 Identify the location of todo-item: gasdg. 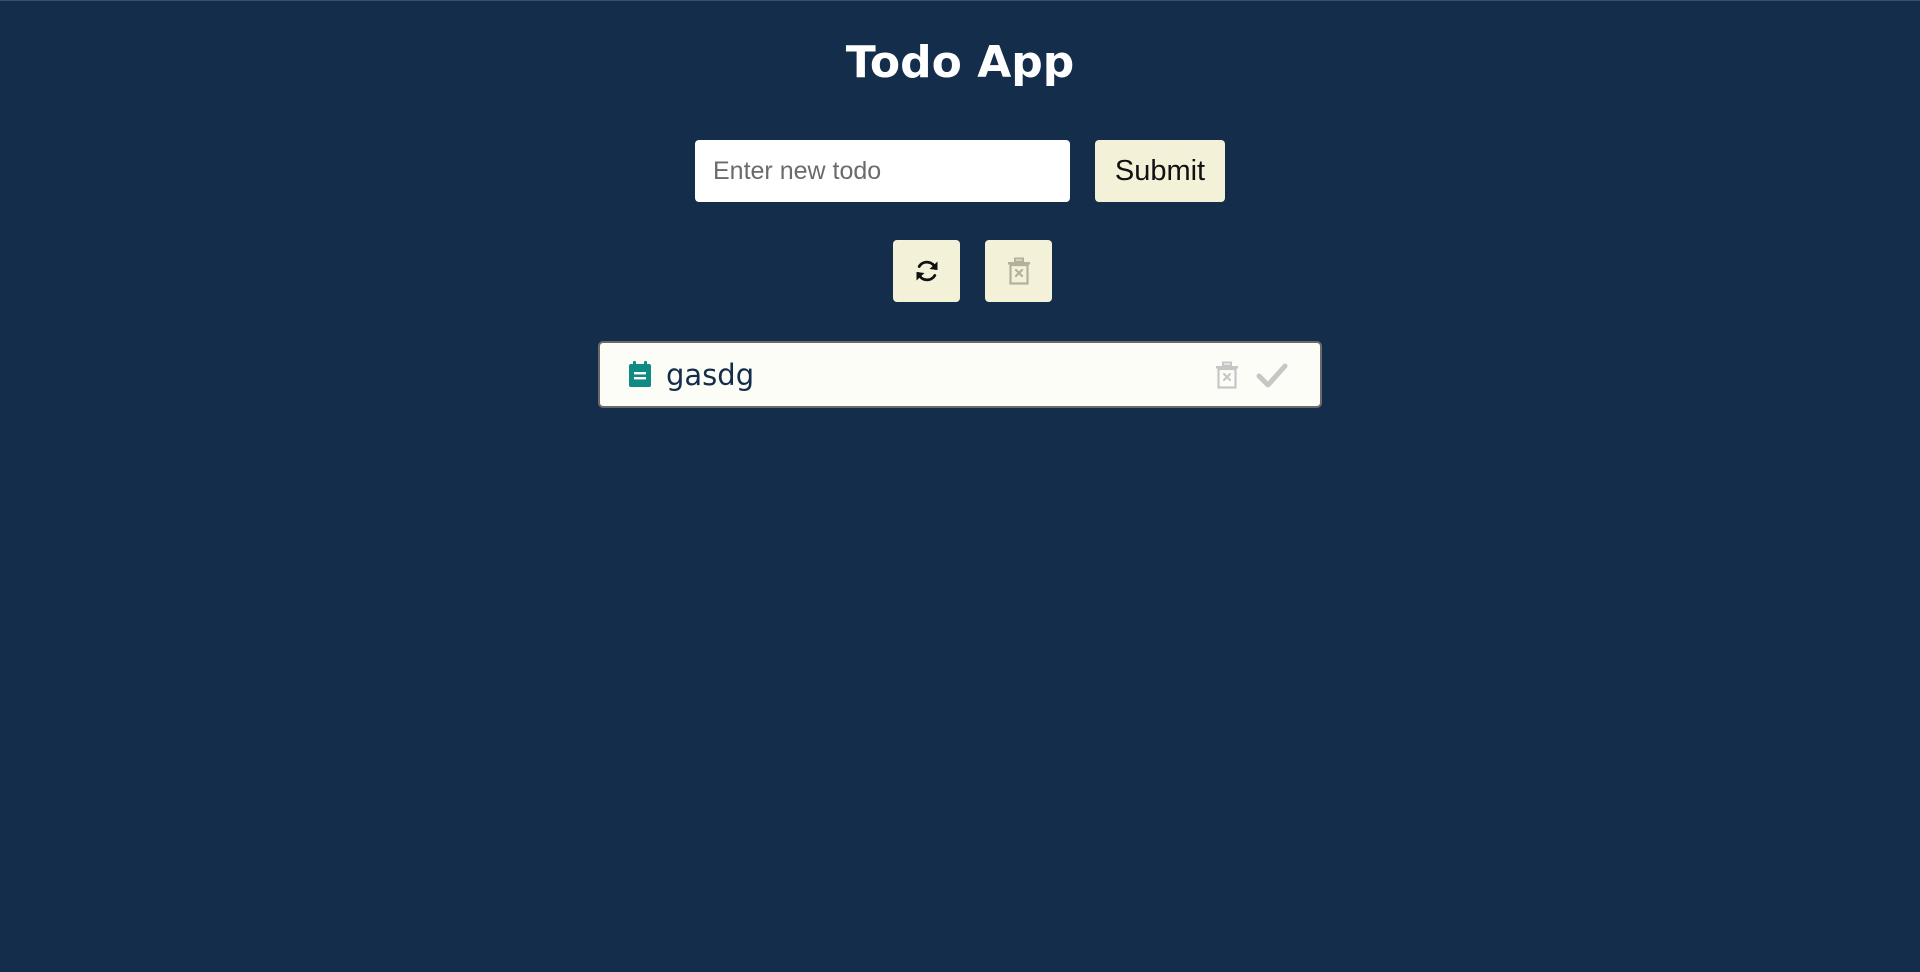
(960, 374).